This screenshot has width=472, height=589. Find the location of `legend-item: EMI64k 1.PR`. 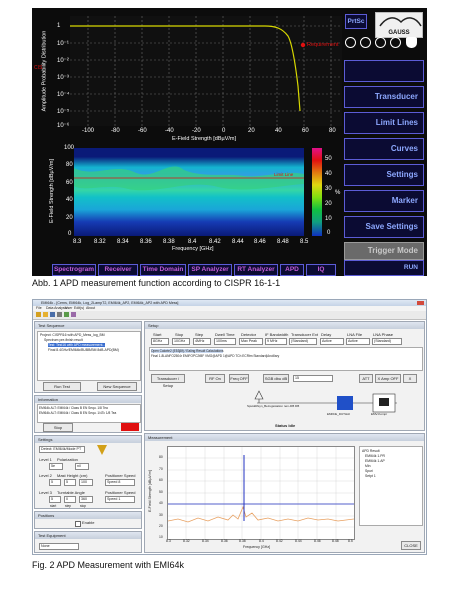

legend-item: EMI64k 1.PR is located at coordinates (375, 456).